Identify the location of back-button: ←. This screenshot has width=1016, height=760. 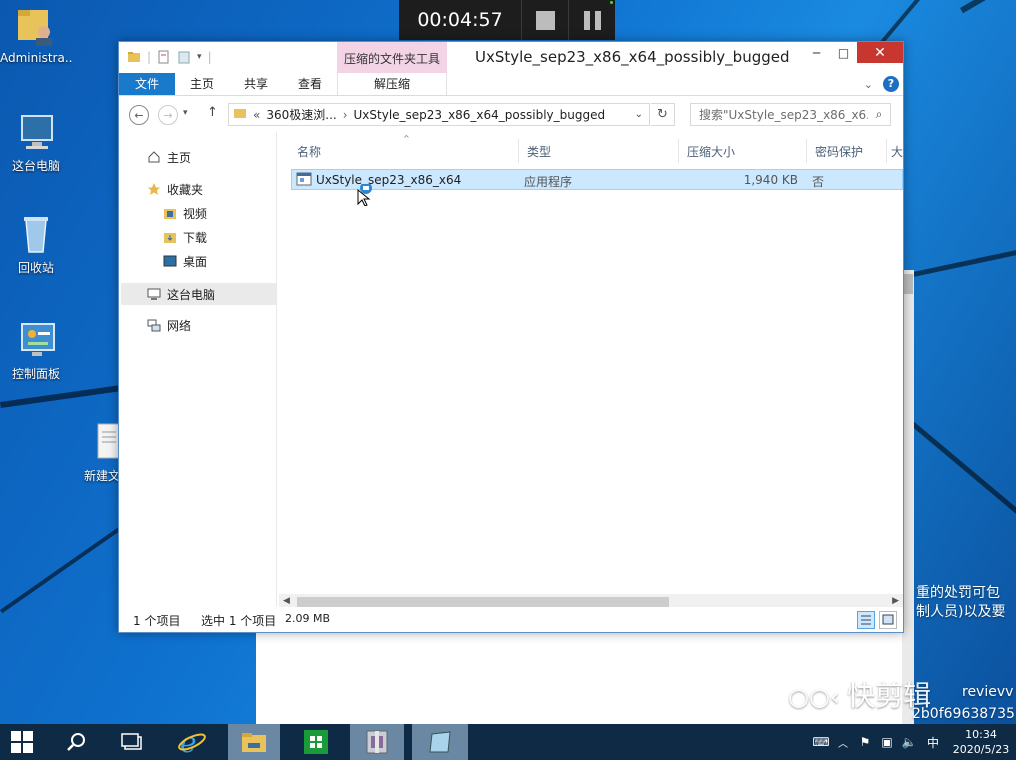
(139, 115).